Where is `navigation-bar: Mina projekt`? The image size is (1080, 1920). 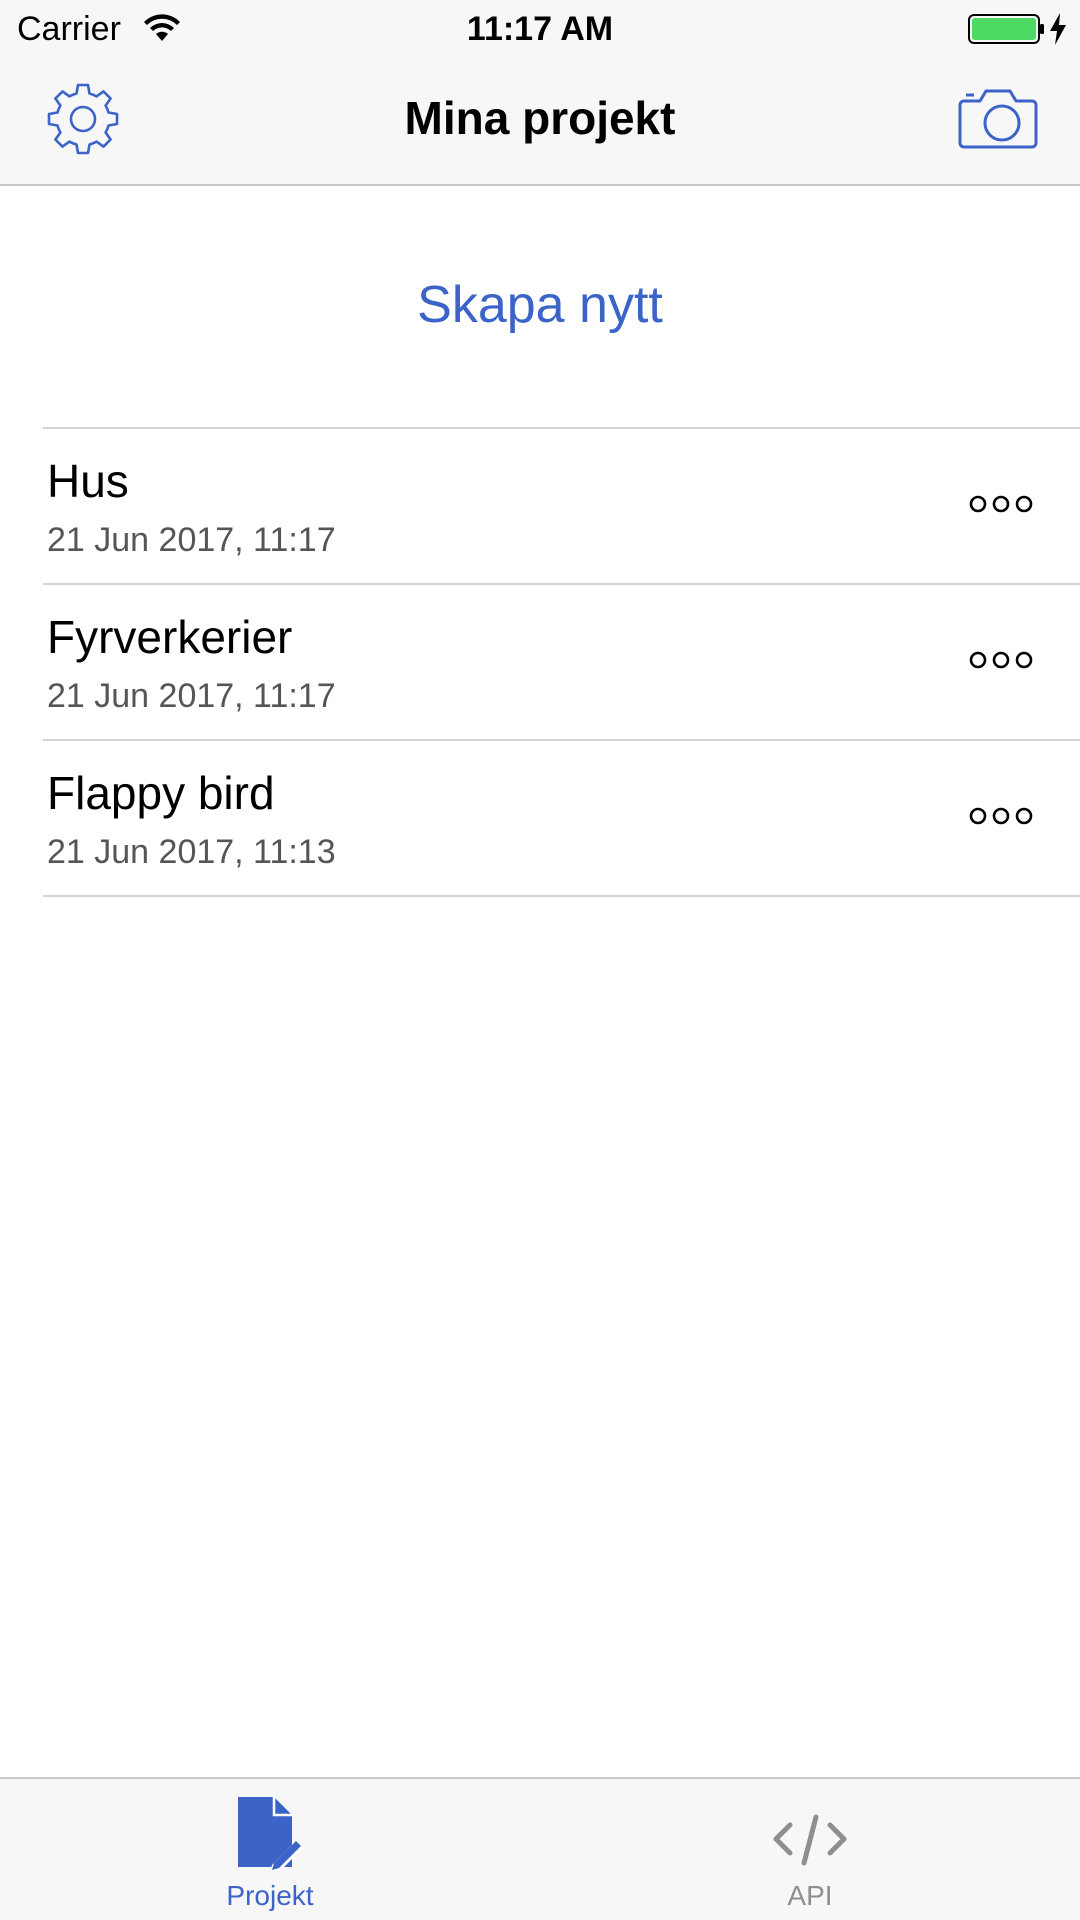
navigation-bar: Mina projekt is located at coordinates (540, 122).